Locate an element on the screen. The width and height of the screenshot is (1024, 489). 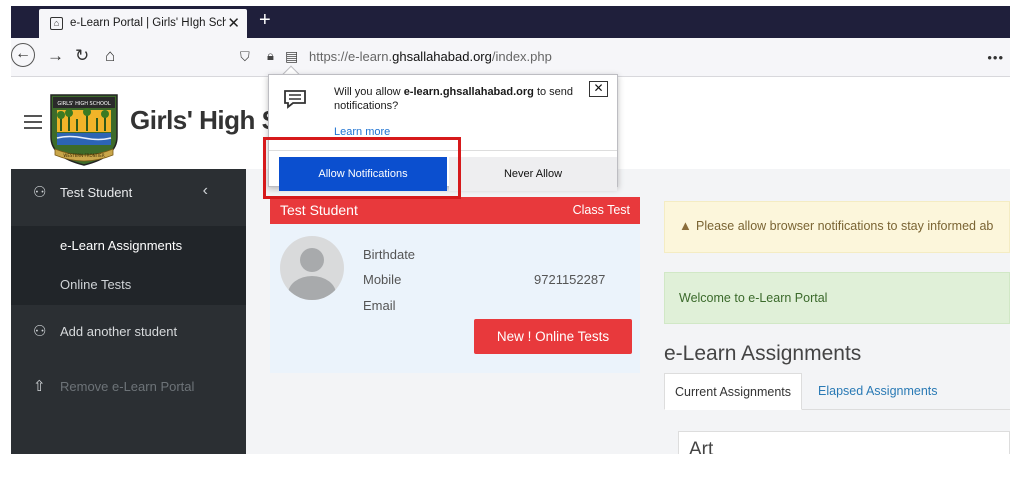
close-icon: ✕ is located at coordinates (598, 89).